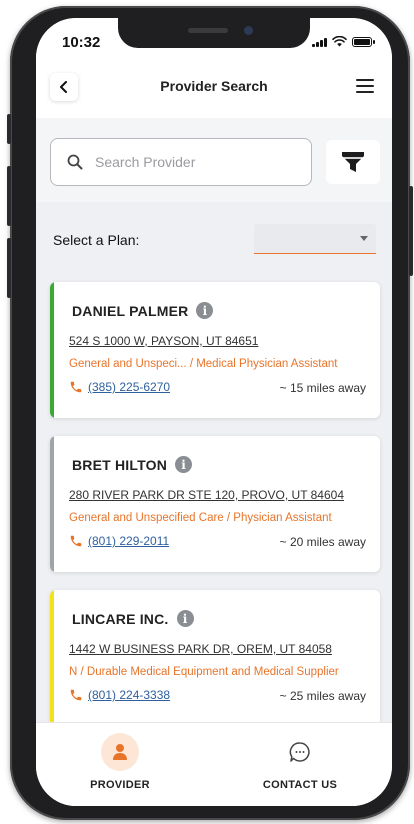 This screenshot has height=824, width=414. I want to click on person-icon, so click(120, 752).